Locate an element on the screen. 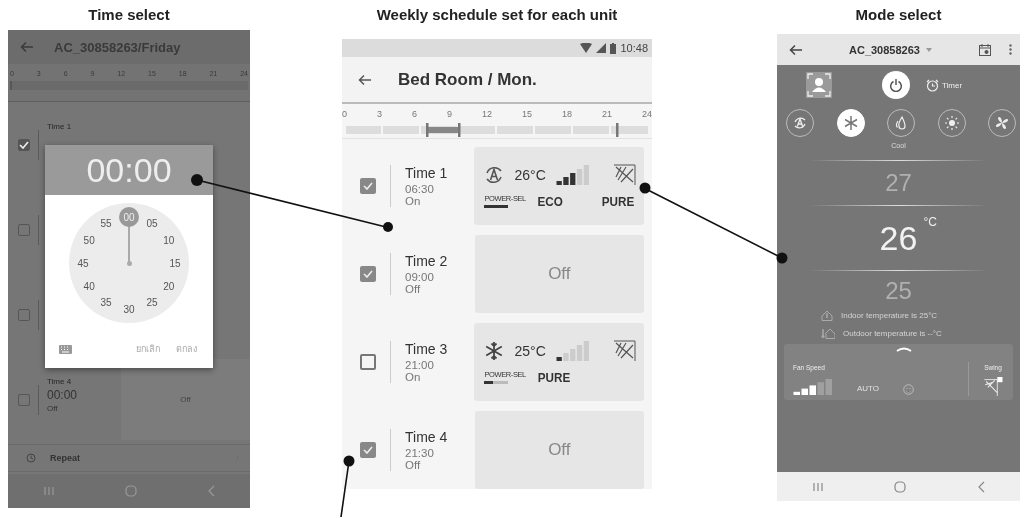  recents-icon is located at coordinates (818, 486).